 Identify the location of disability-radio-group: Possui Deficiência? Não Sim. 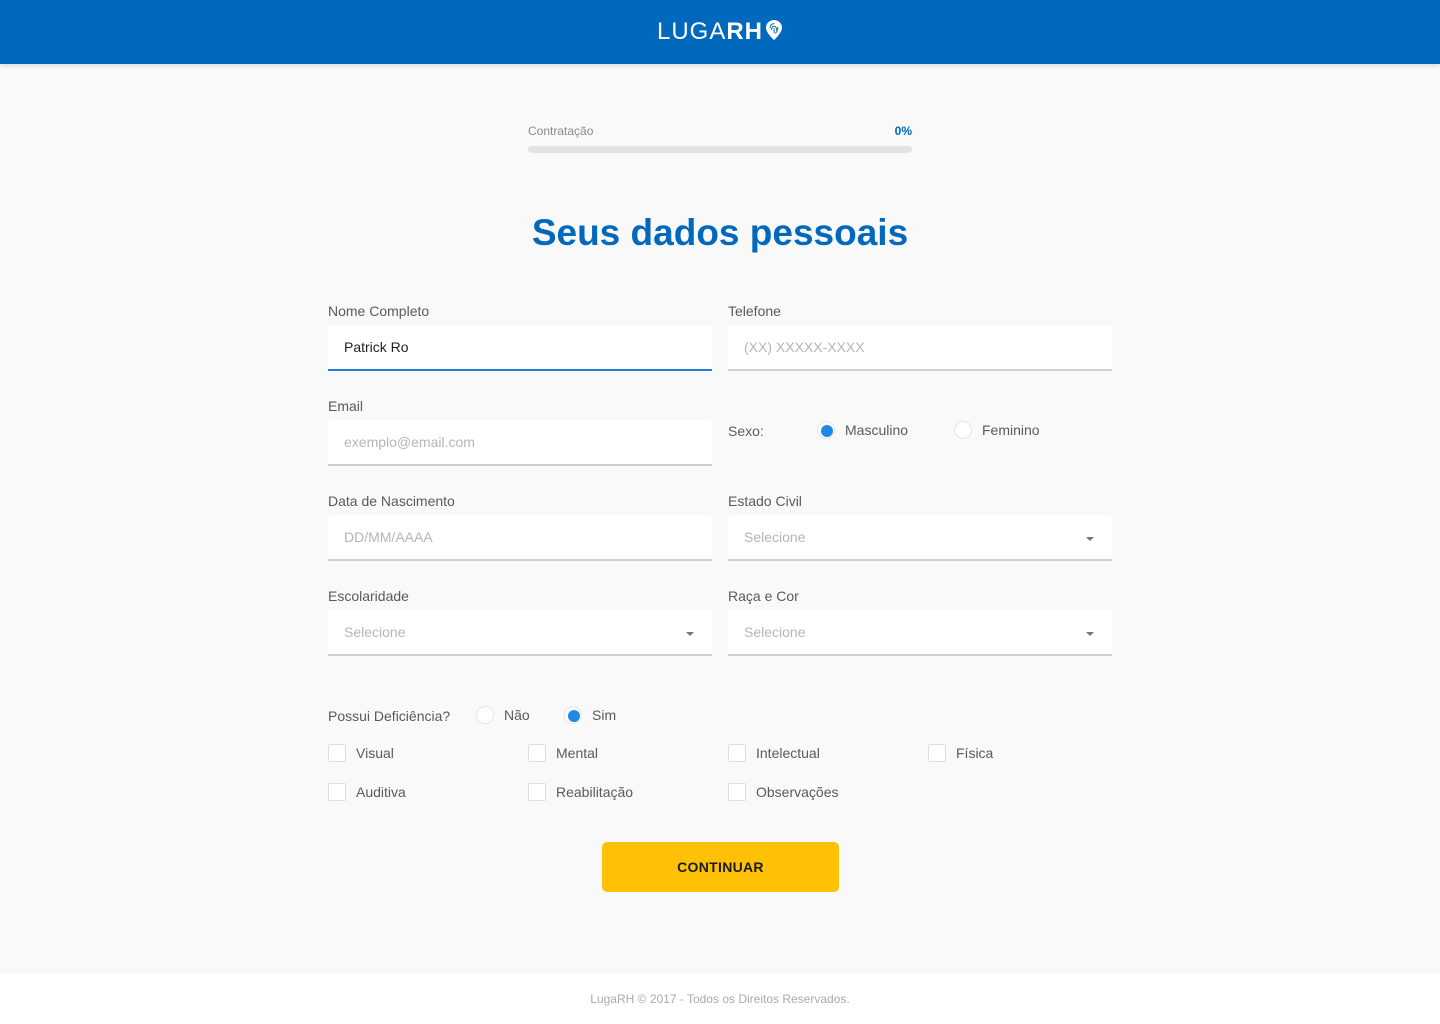
(528, 716).